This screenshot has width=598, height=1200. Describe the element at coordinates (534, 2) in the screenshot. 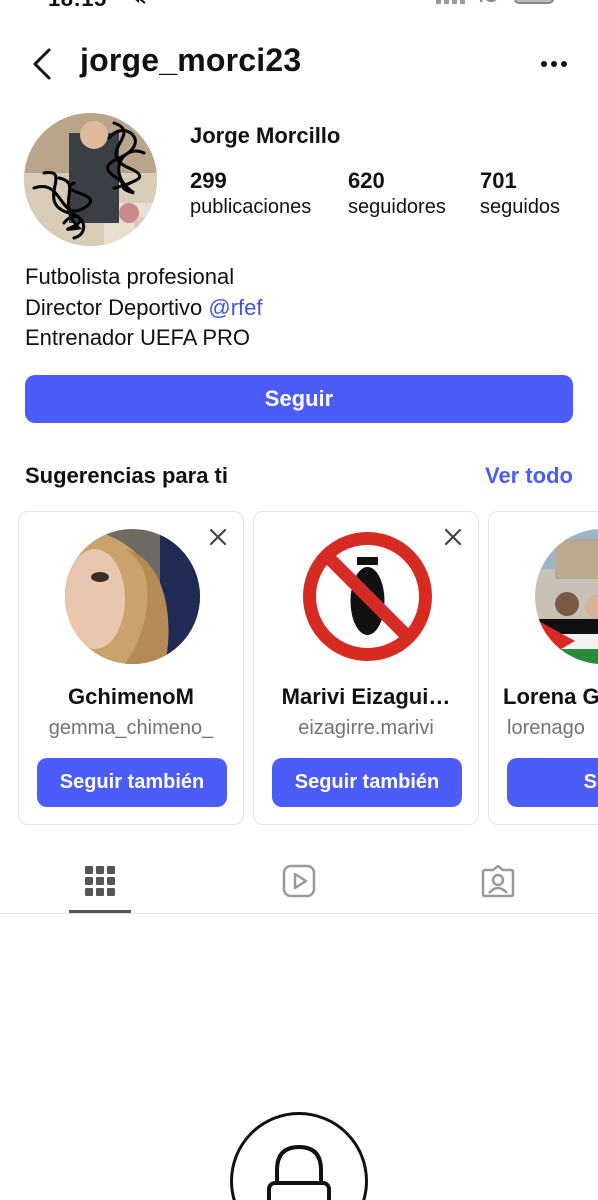

I see `battery-icon` at that location.